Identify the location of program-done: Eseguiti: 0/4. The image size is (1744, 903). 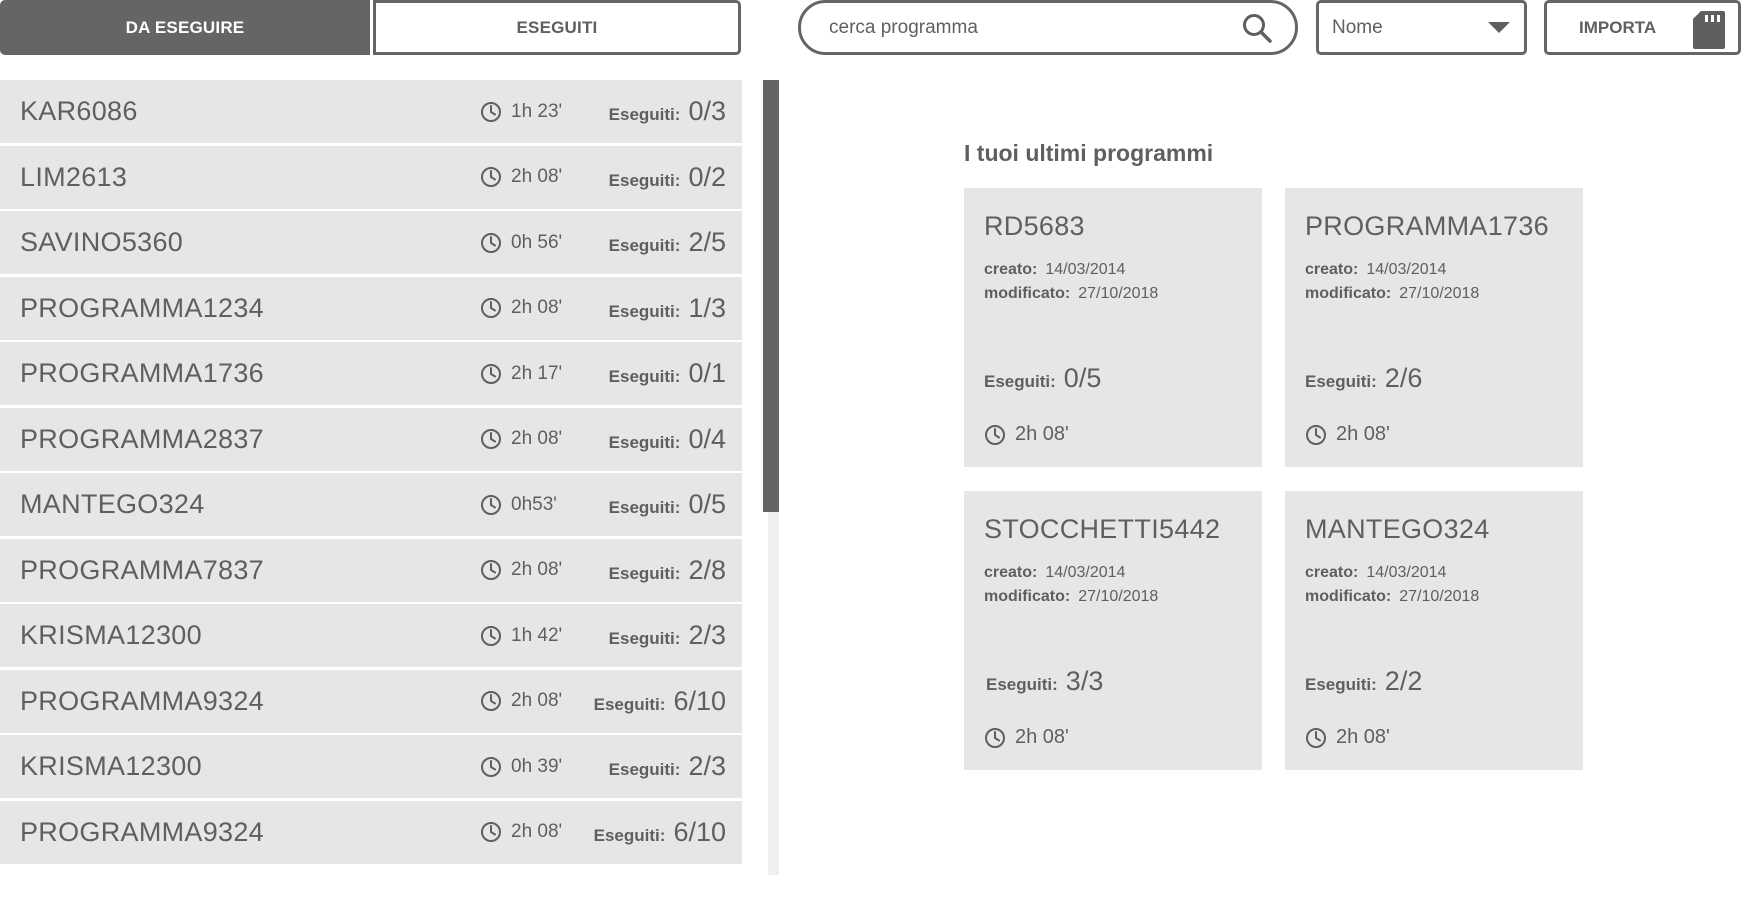
(667, 439).